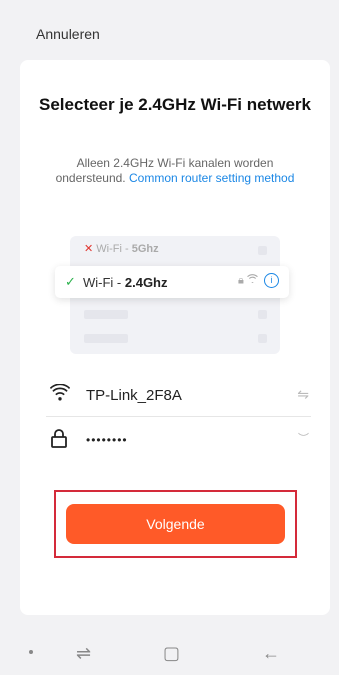 The width and height of the screenshot is (339, 675). I want to click on next-button: Volgende, so click(175, 524).